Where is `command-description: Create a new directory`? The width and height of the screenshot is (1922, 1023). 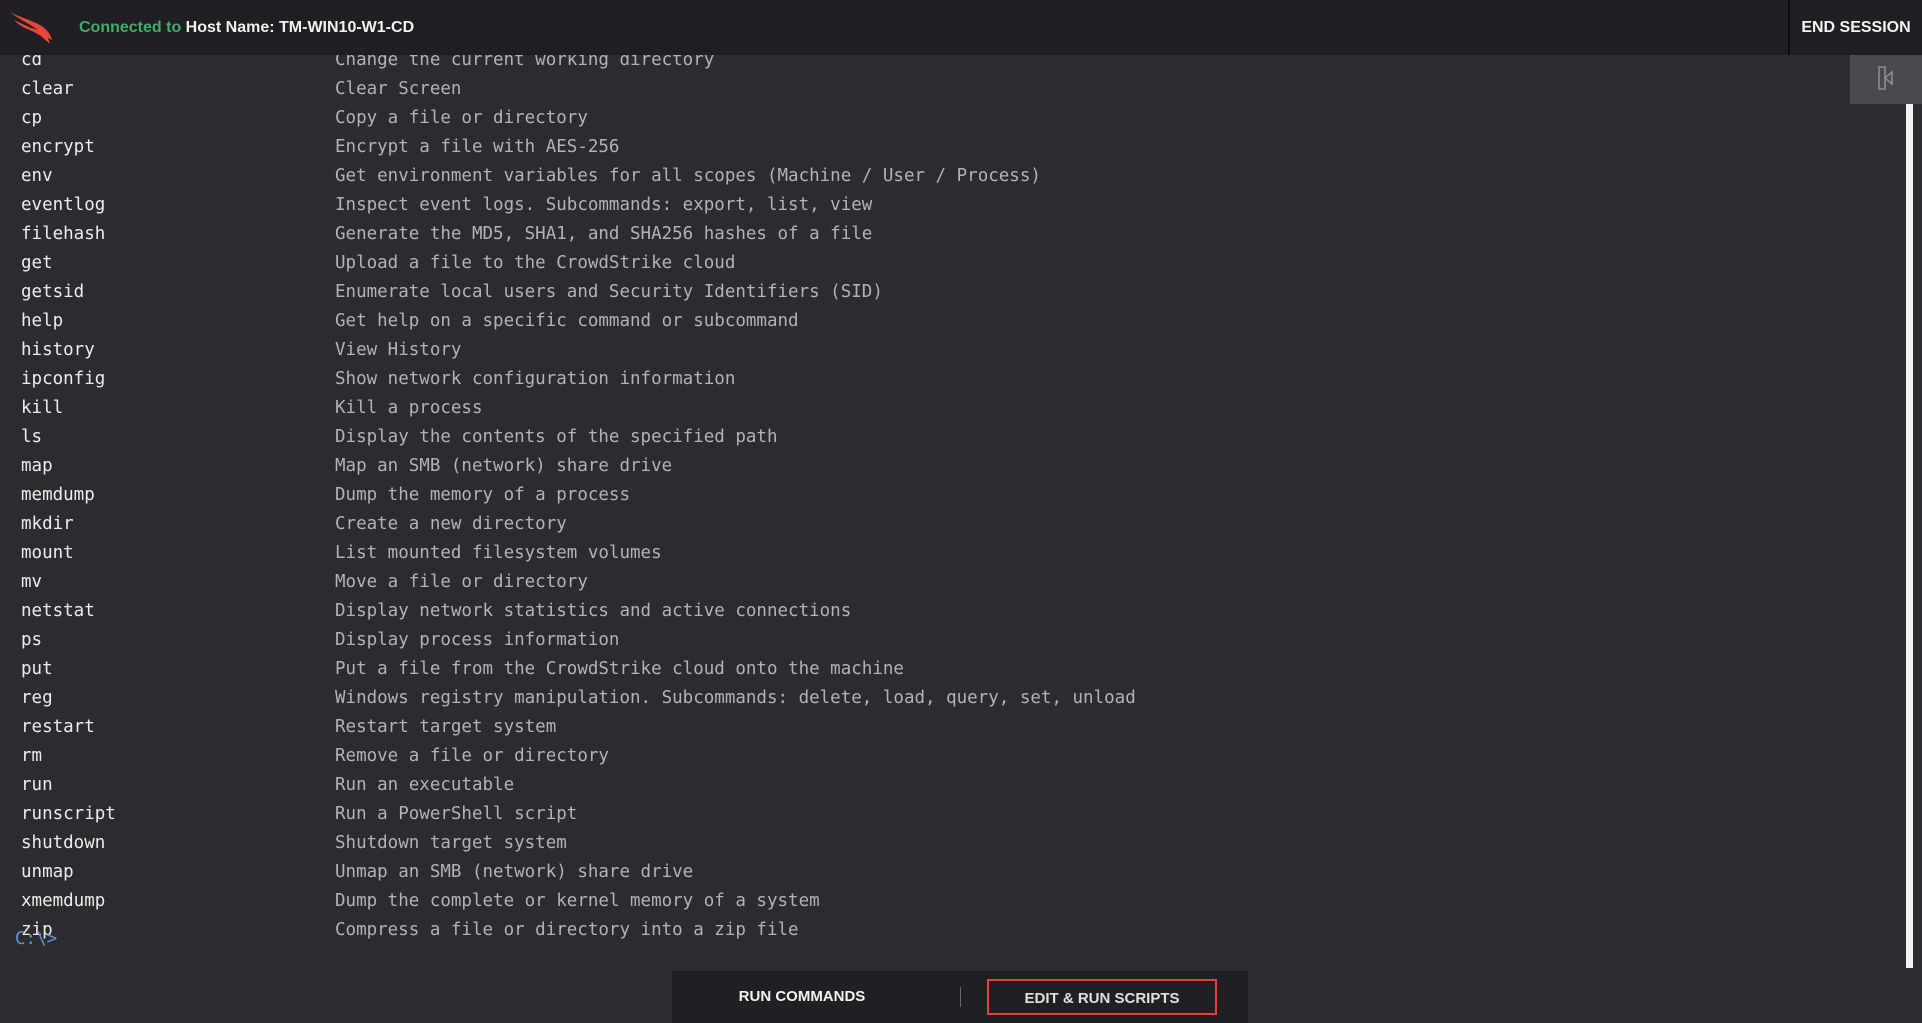 command-description: Create a new directory is located at coordinates (451, 524).